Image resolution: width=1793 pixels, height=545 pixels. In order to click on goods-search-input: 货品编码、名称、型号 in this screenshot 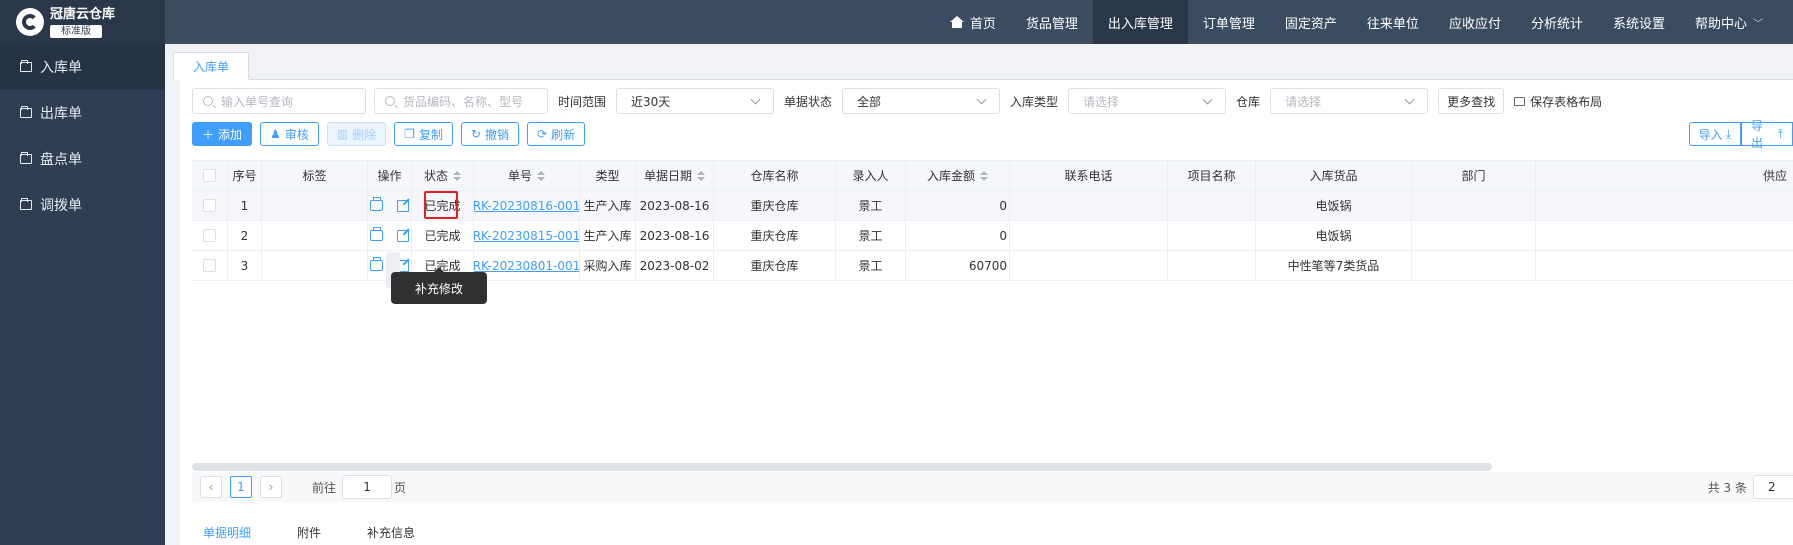, I will do `click(461, 101)`.